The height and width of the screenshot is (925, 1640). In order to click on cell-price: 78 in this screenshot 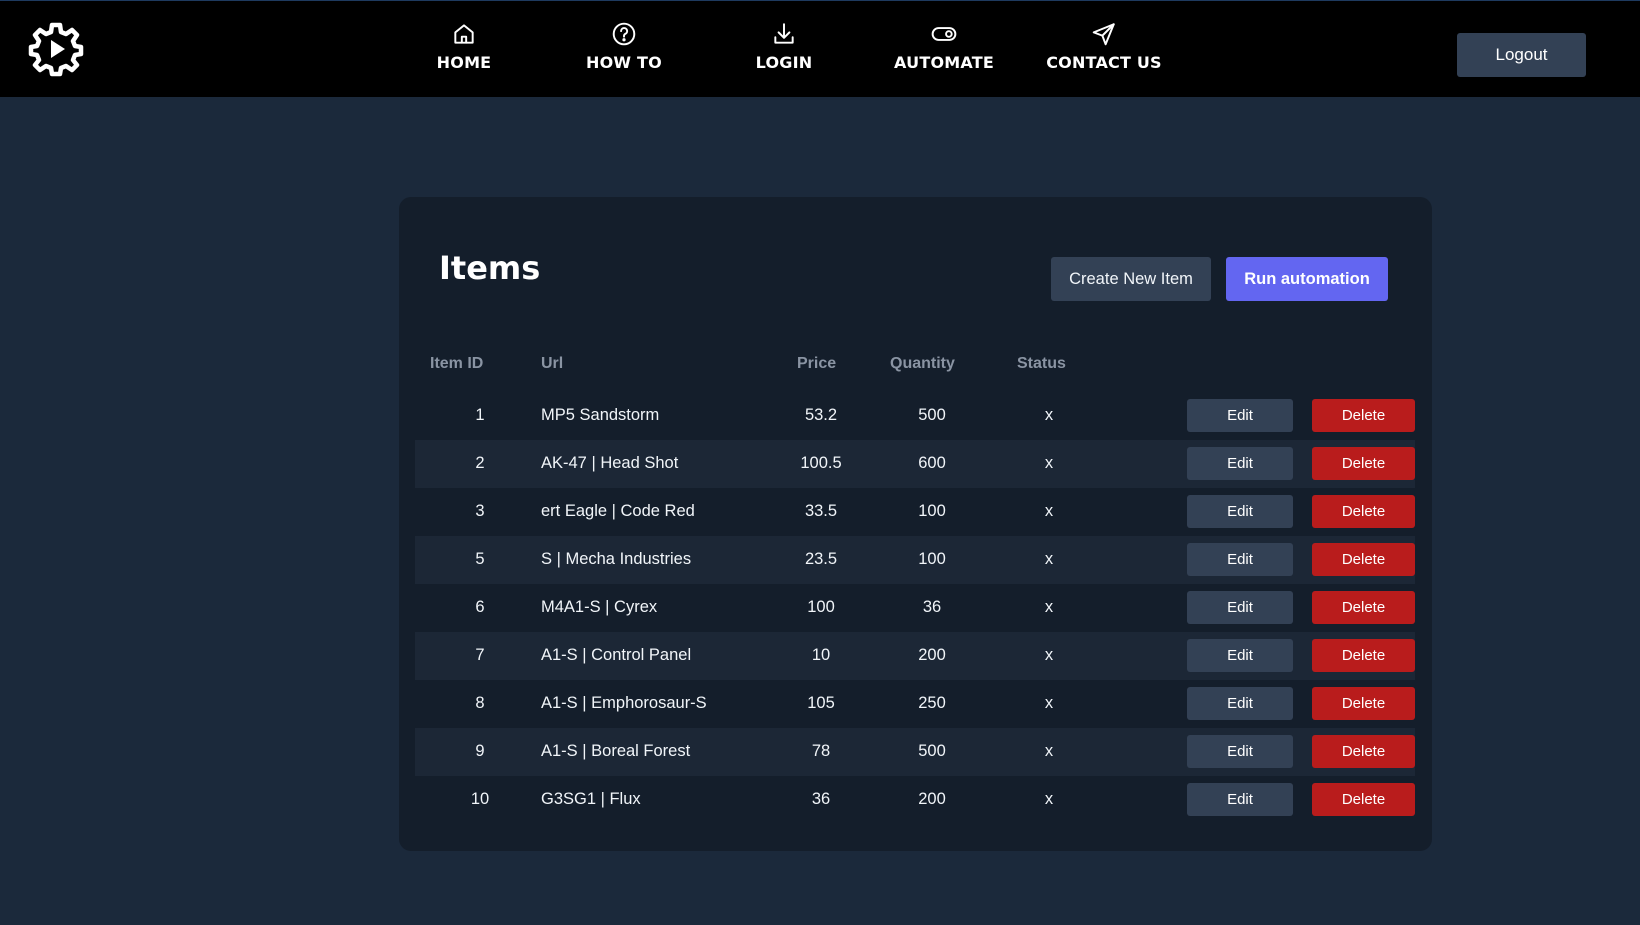, I will do `click(821, 751)`.